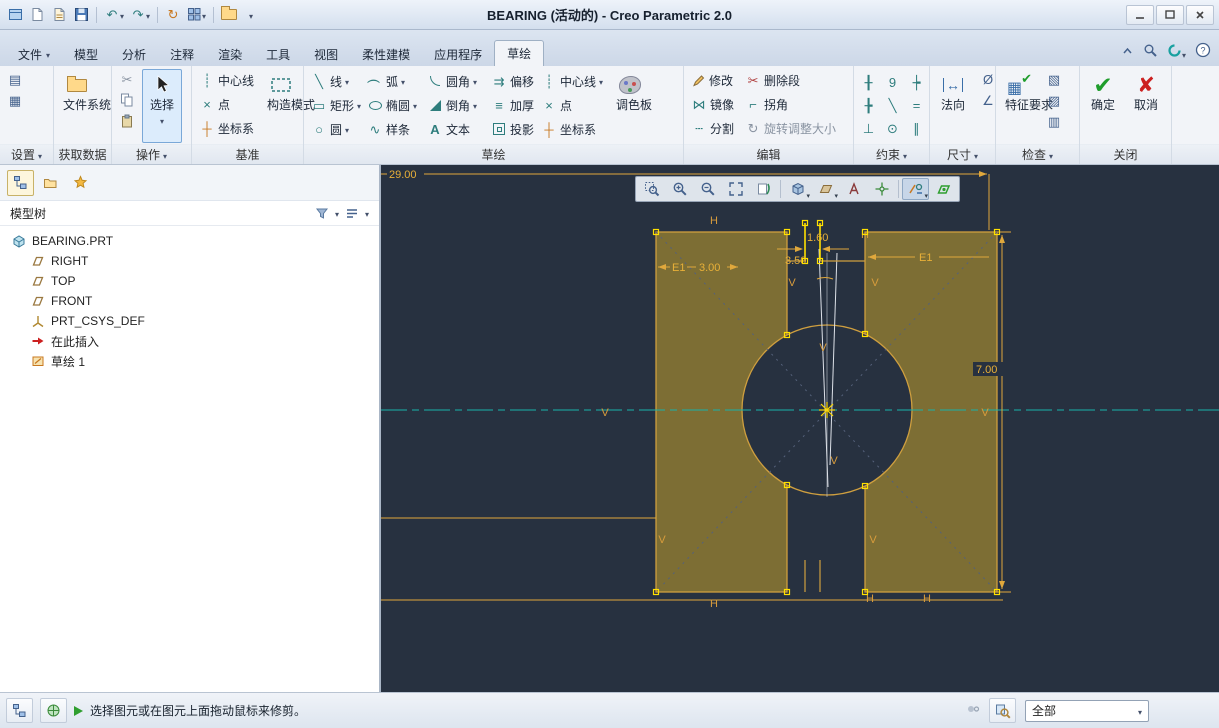 This screenshot has height=728, width=1219. What do you see at coordinates (973, 710) in the screenshot?
I see `filter-options-button` at bounding box center [973, 710].